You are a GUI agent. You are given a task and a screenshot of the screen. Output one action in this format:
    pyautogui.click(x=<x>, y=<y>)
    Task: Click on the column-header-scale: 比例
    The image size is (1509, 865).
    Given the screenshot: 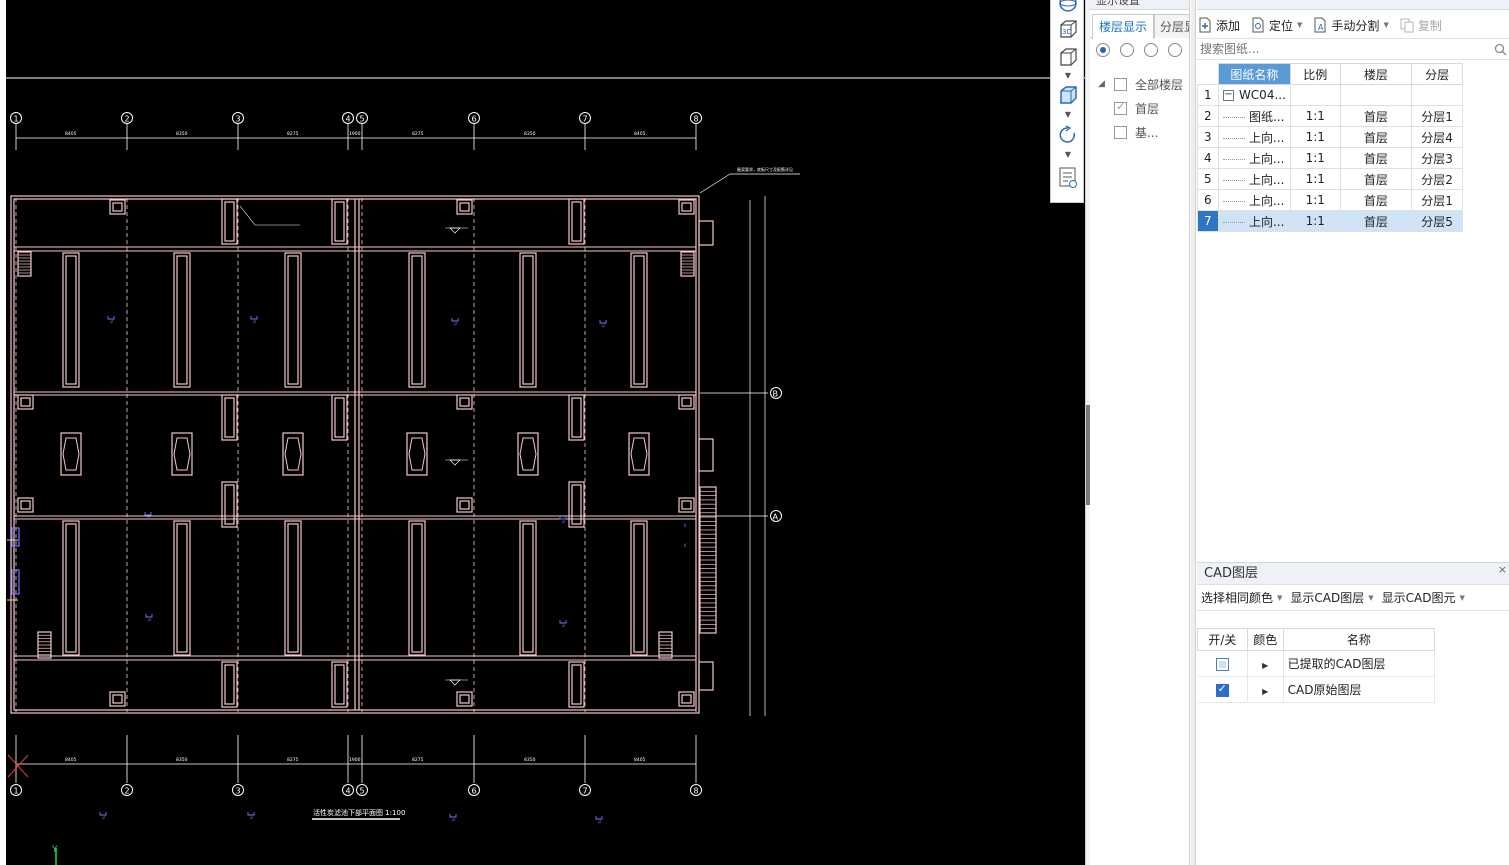 What is the action you would take?
    pyautogui.click(x=1315, y=74)
    